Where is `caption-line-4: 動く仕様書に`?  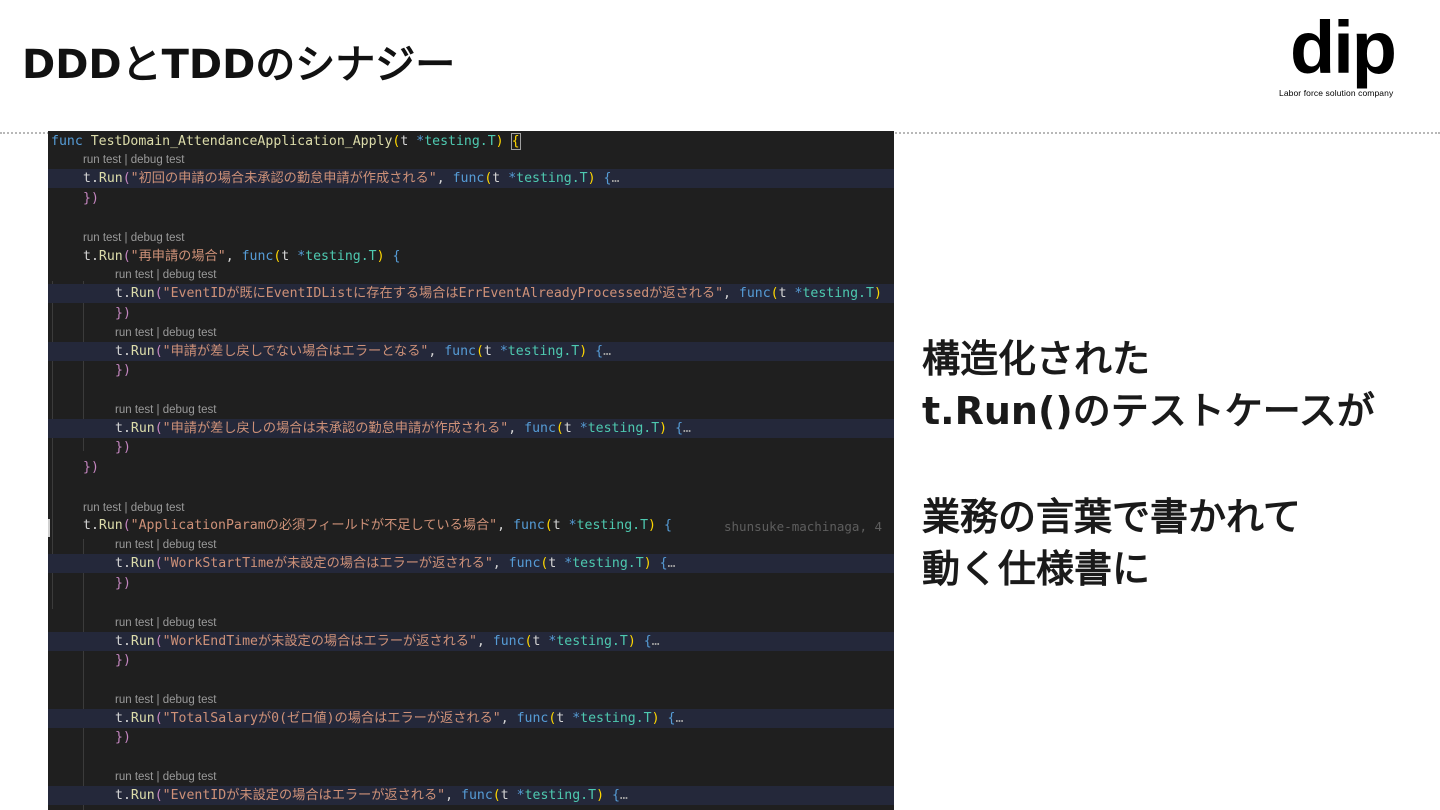 caption-line-4: 動く仕様書に is located at coordinates (1036, 569).